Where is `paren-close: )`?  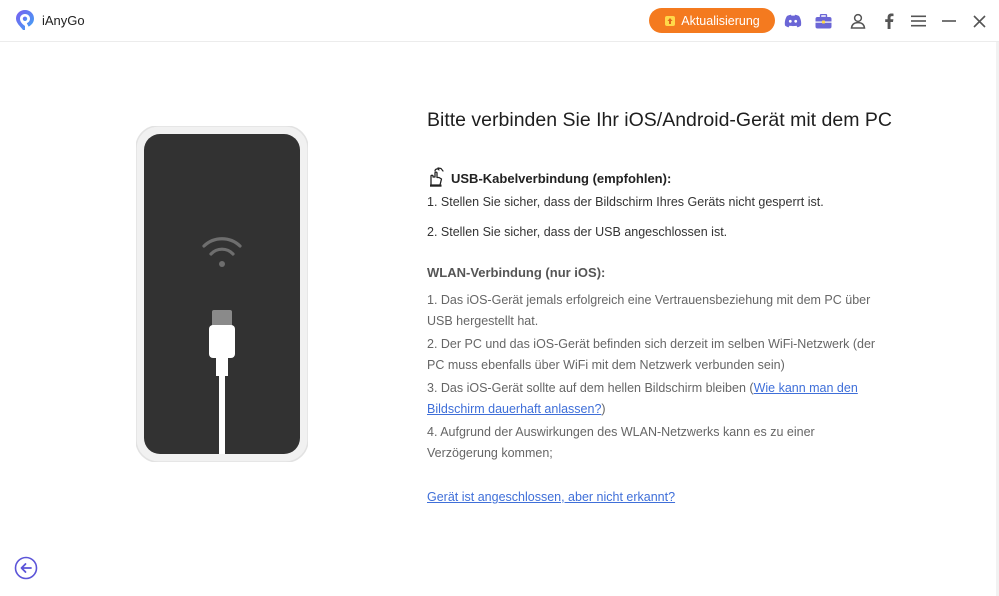 paren-close: ) is located at coordinates (603, 409).